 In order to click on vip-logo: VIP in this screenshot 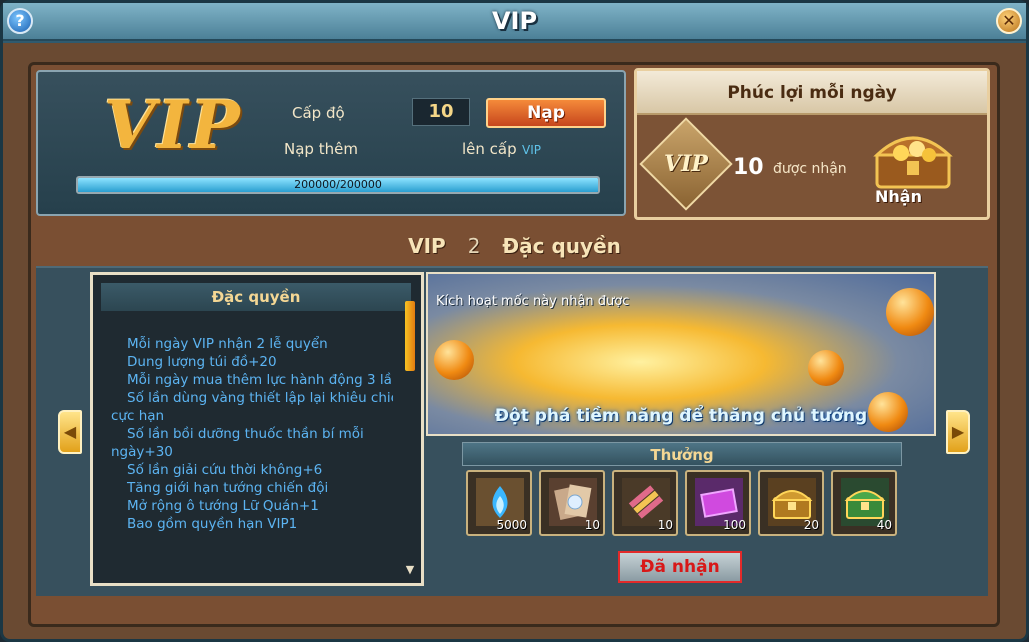, I will do `click(173, 125)`.